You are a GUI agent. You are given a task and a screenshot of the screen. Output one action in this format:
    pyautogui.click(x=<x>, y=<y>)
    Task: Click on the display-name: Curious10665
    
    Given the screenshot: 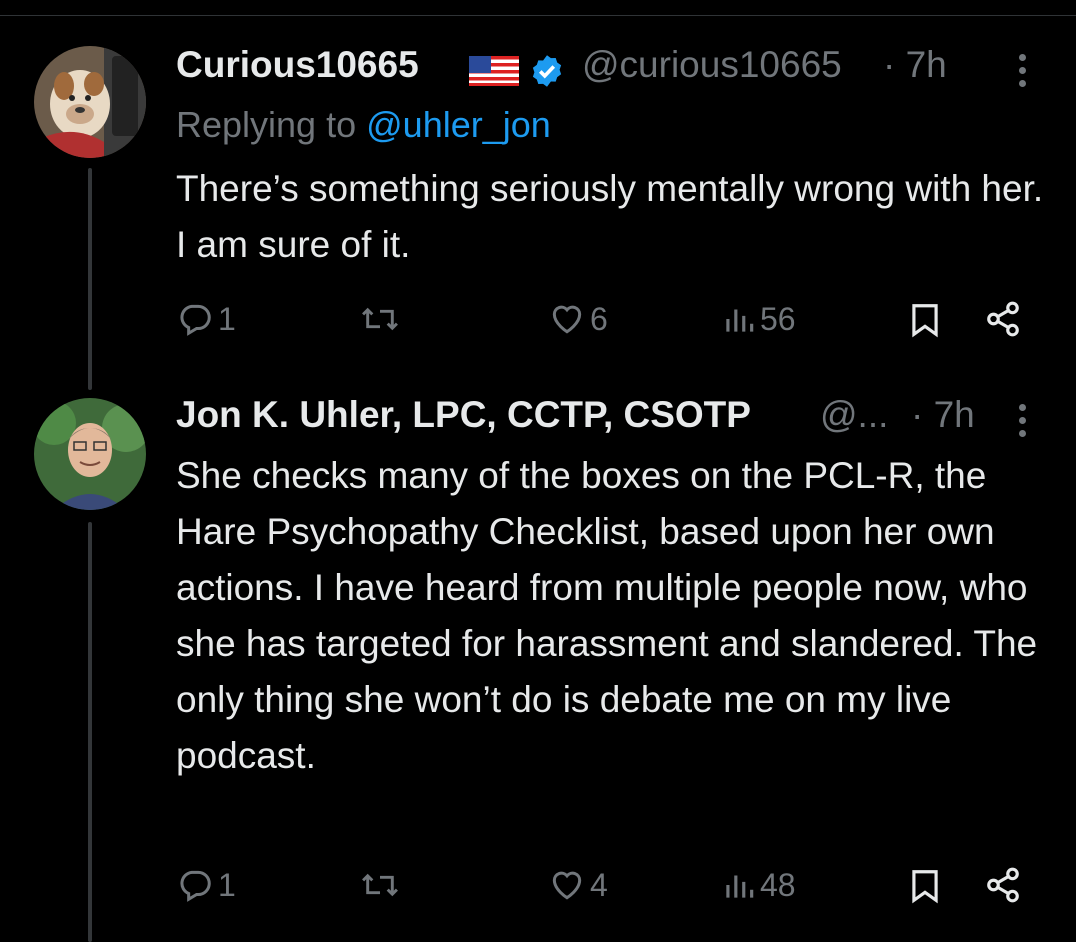 What is the action you would take?
    pyautogui.click(x=297, y=65)
    